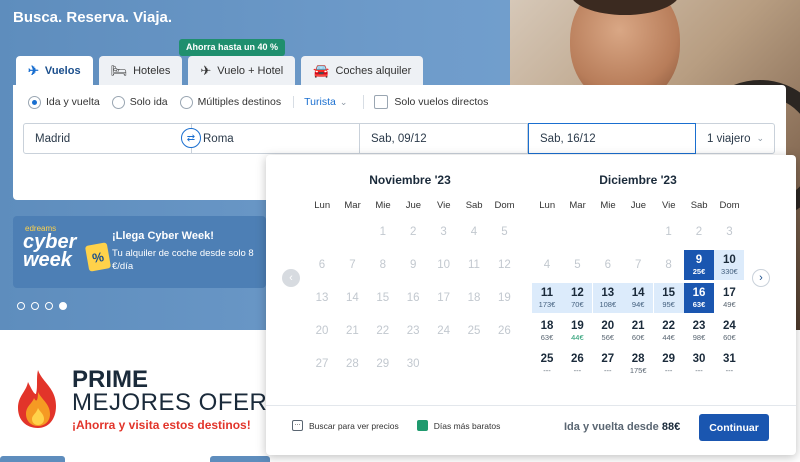  I want to click on destination-field: Roma, so click(276, 138).